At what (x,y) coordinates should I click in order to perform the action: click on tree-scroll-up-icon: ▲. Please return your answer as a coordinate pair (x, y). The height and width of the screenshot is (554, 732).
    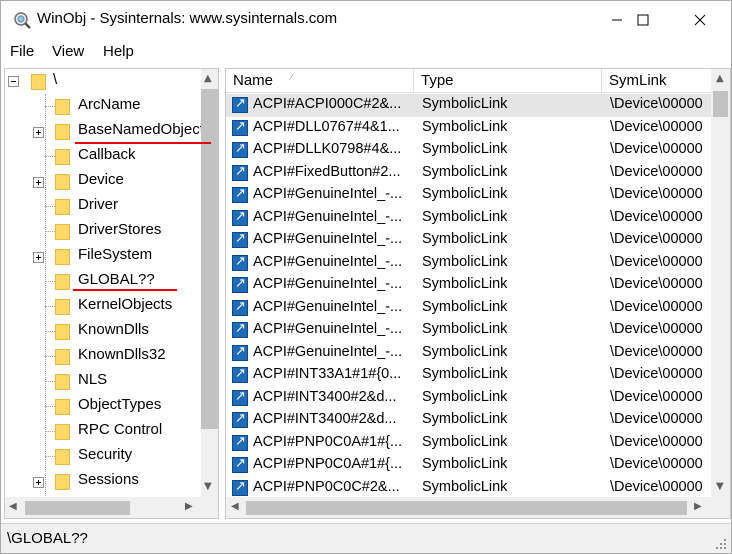
    Looking at the image, I should click on (208, 79).